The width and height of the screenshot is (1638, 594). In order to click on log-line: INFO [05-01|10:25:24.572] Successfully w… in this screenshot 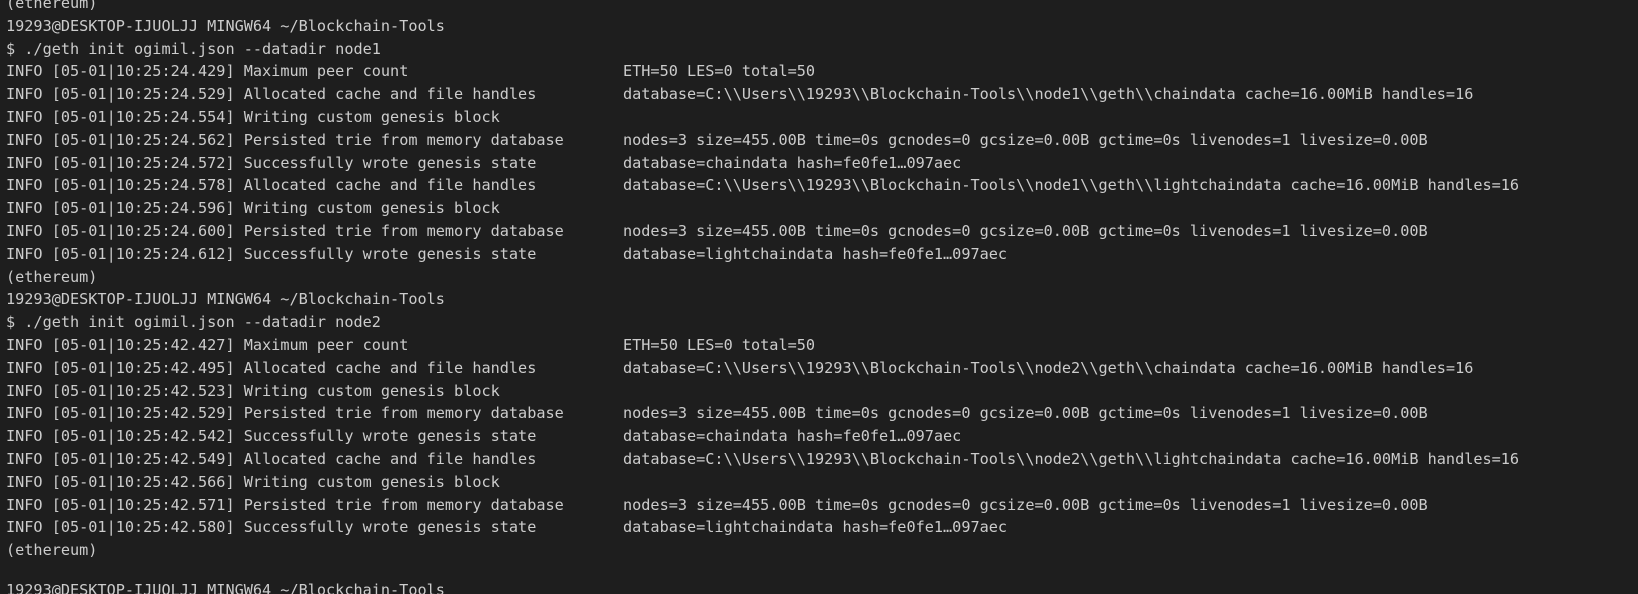, I will do `click(762, 163)`.